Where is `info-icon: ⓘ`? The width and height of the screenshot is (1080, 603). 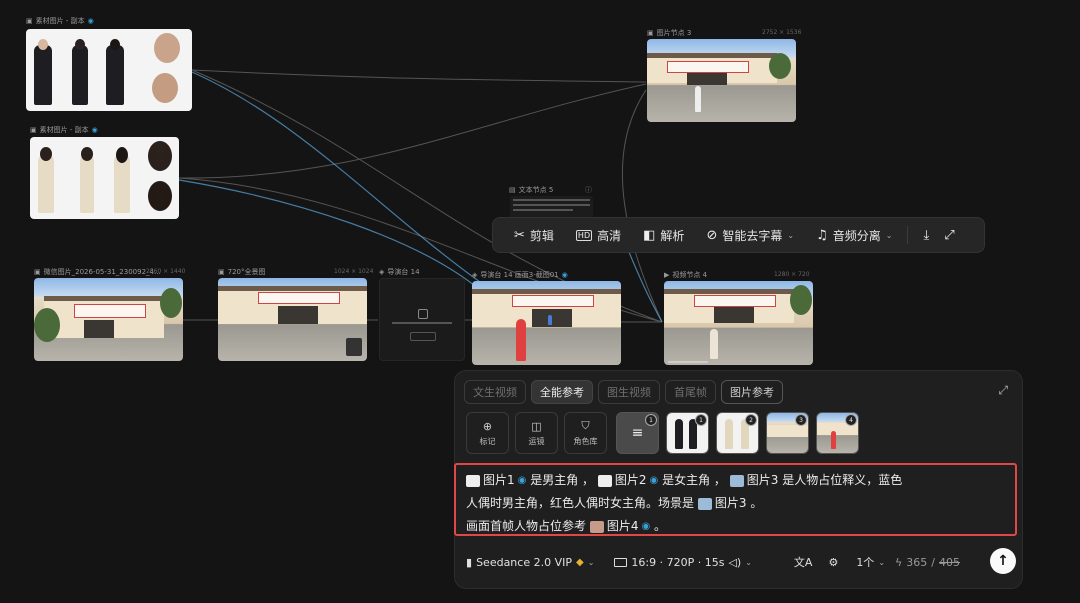 info-icon: ⓘ is located at coordinates (588, 190).